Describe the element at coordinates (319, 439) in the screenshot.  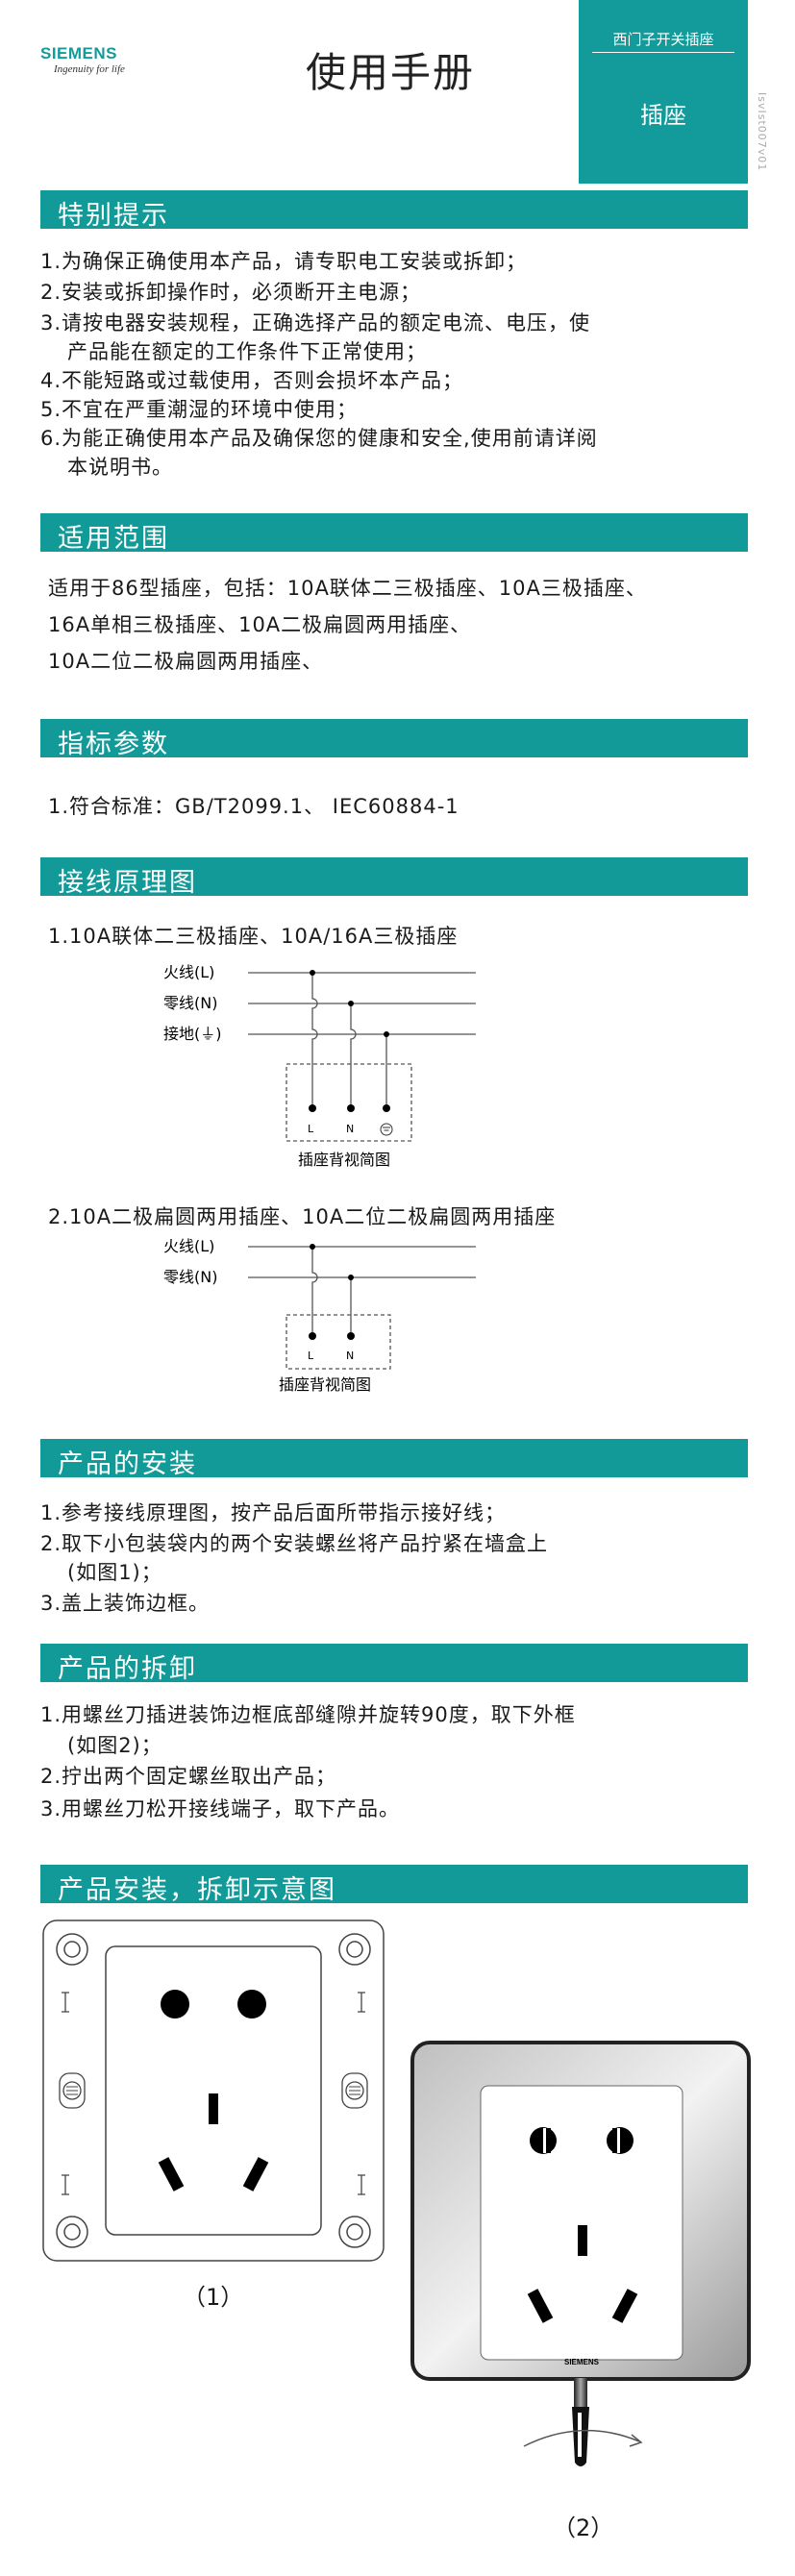
I see `list-item: 6.为能正确使用本产品及确保您的健康和安全,使用前请详阅` at that location.